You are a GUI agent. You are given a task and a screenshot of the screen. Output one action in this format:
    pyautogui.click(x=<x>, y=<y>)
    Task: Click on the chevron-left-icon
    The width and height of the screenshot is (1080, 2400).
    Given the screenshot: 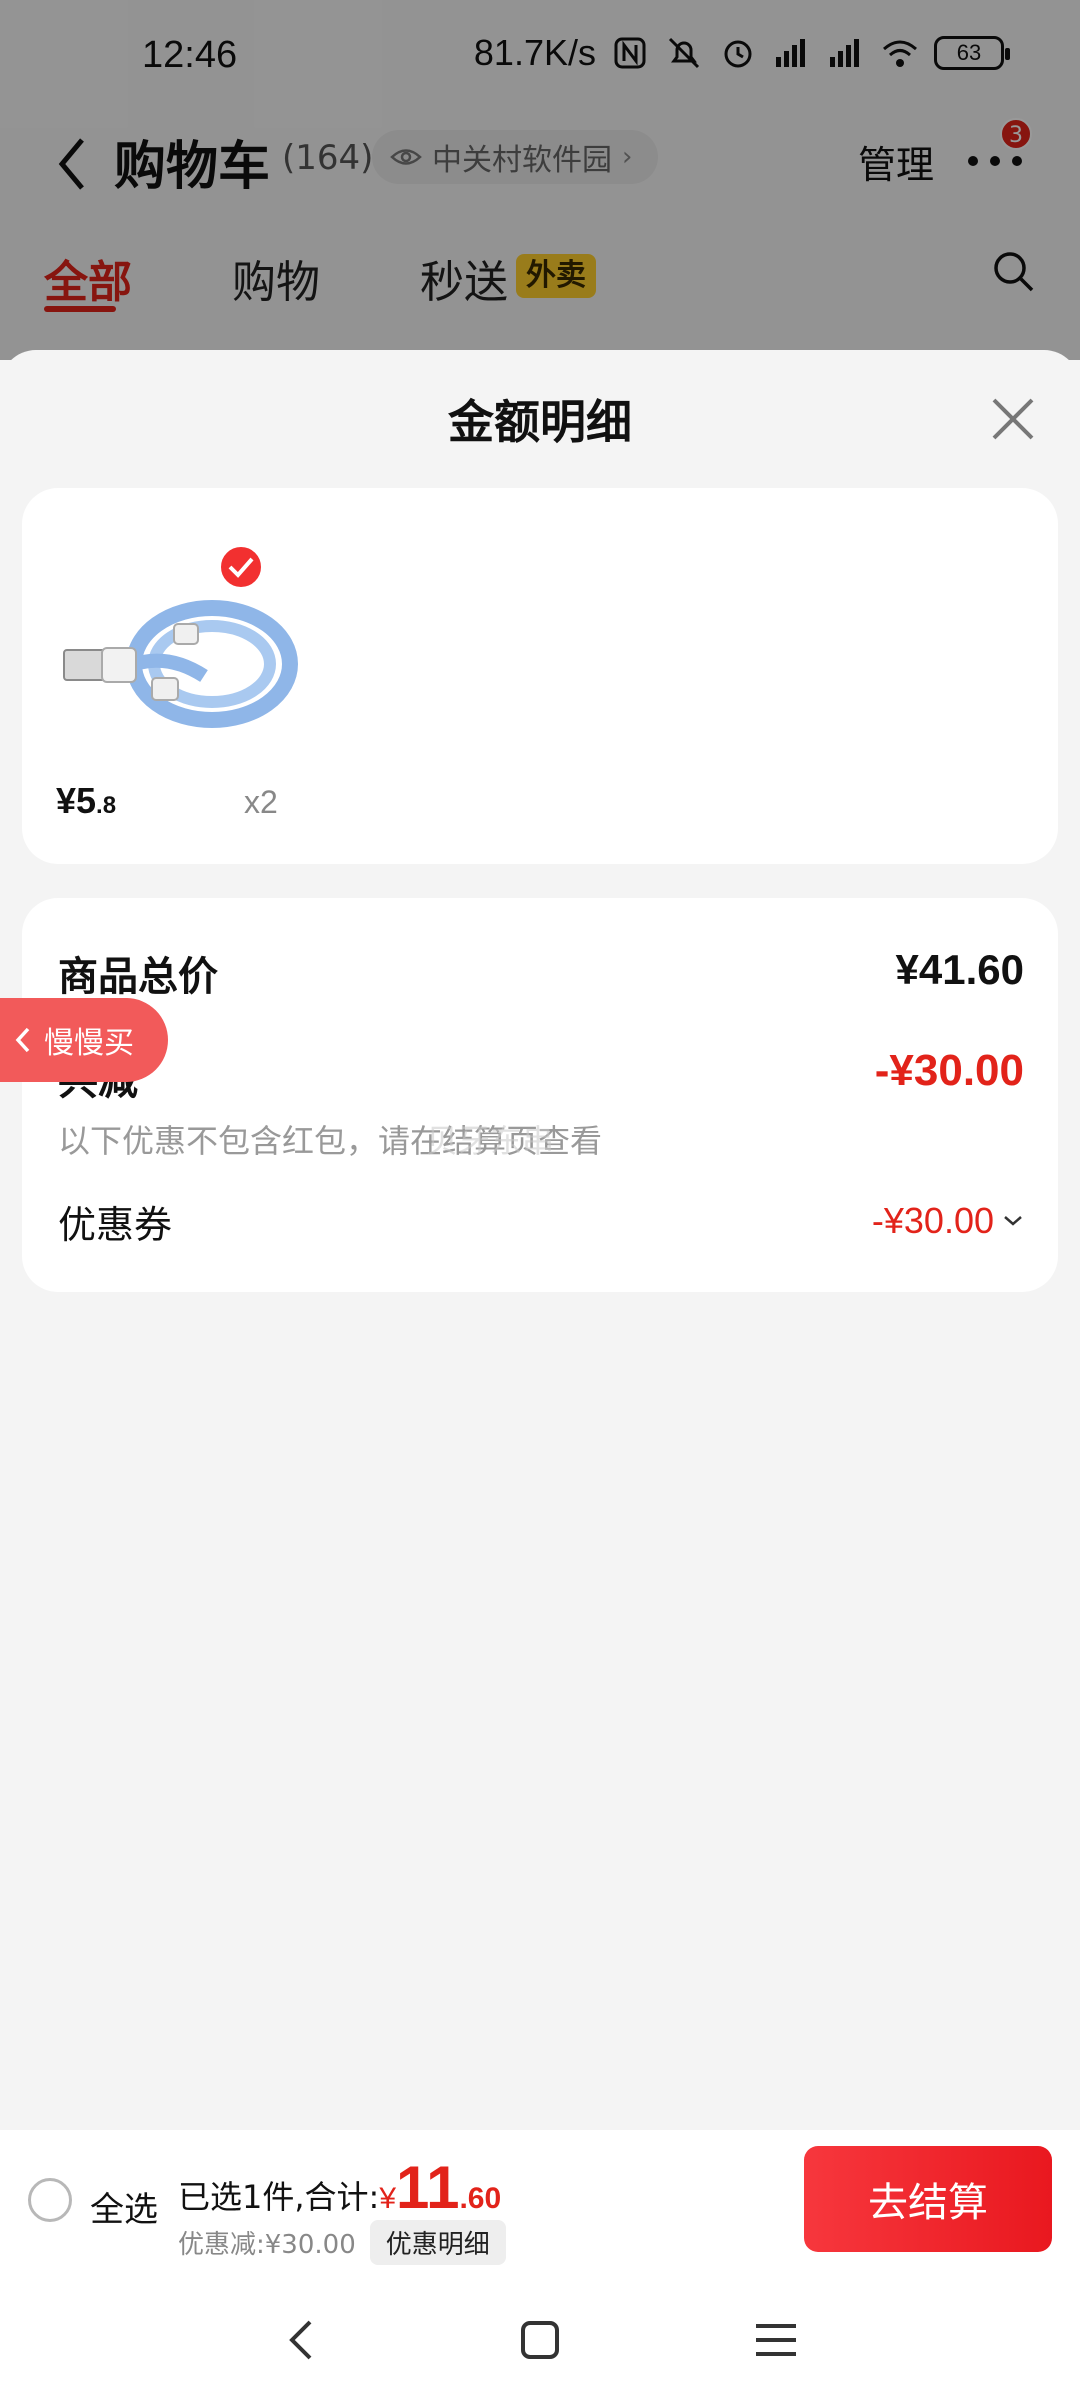 What is the action you would take?
    pyautogui.click(x=22, y=1040)
    